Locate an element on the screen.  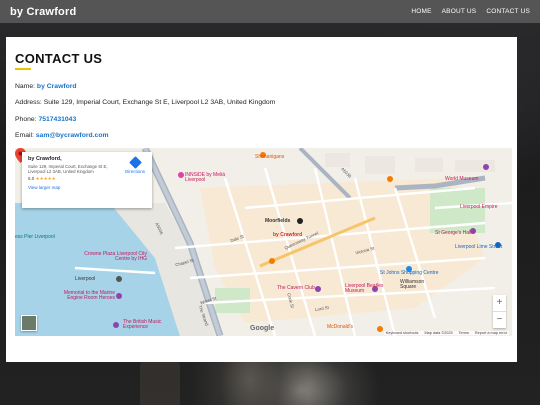
memorial-marker-icon is located at coordinates (119, 296).